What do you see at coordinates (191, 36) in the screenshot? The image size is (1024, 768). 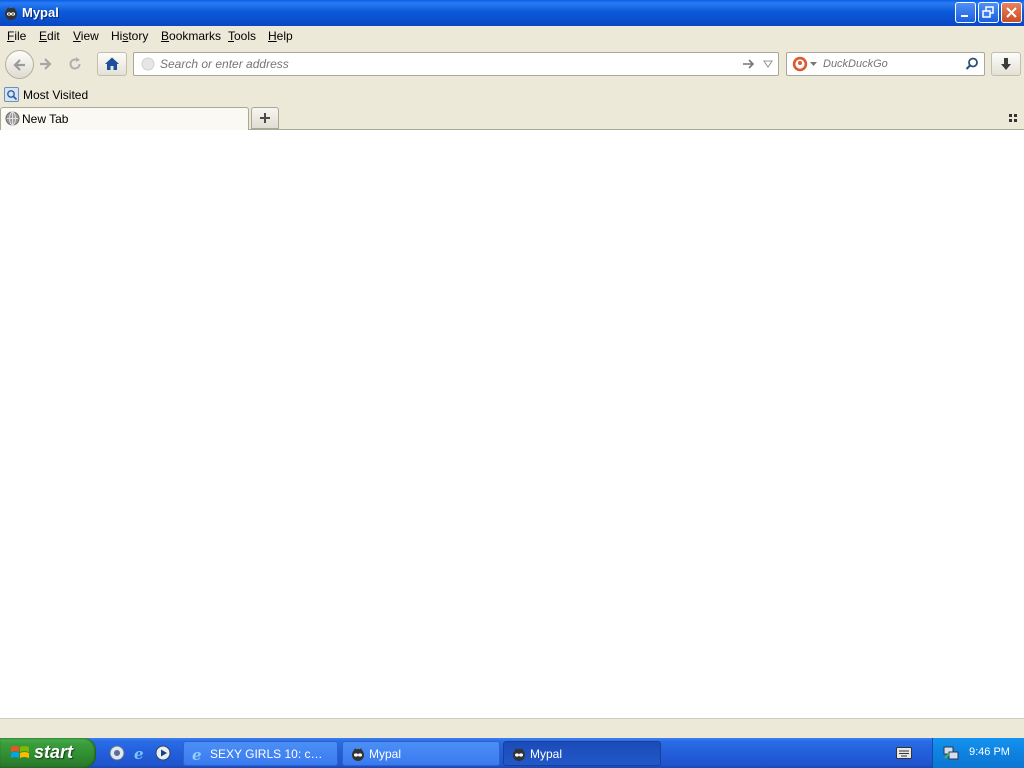 I see `menu-bookmarks: Bookmarks` at bounding box center [191, 36].